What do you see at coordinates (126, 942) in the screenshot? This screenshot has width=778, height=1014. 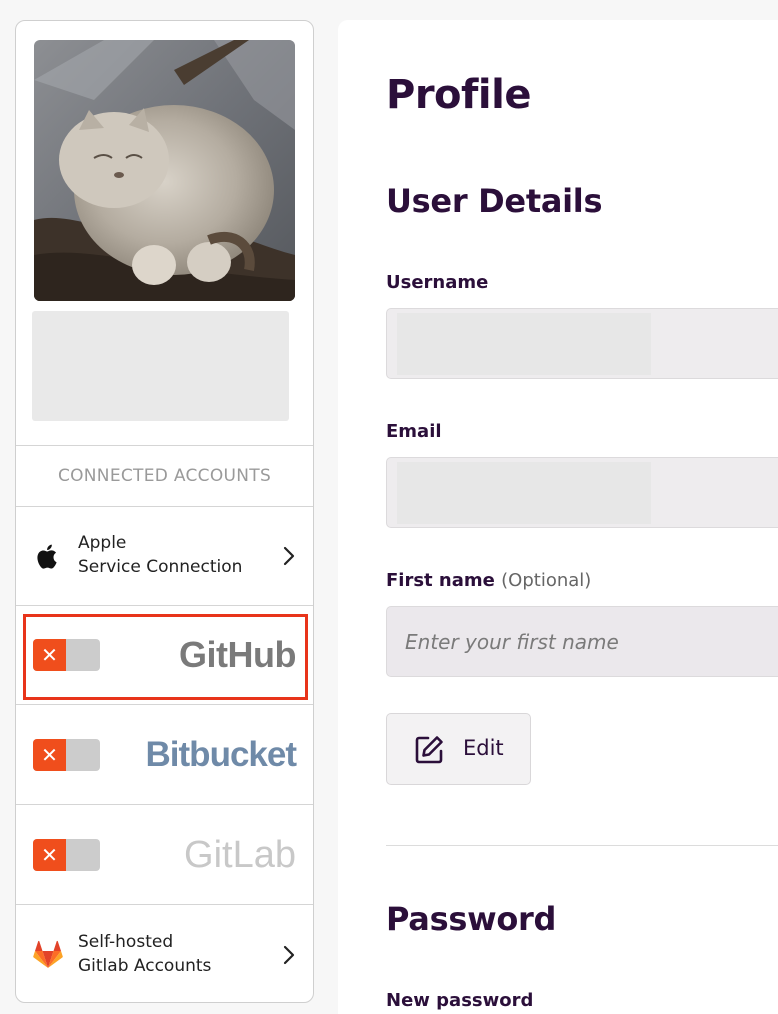 I see `self-hosted-label-line1: Self-hosted` at bounding box center [126, 942].